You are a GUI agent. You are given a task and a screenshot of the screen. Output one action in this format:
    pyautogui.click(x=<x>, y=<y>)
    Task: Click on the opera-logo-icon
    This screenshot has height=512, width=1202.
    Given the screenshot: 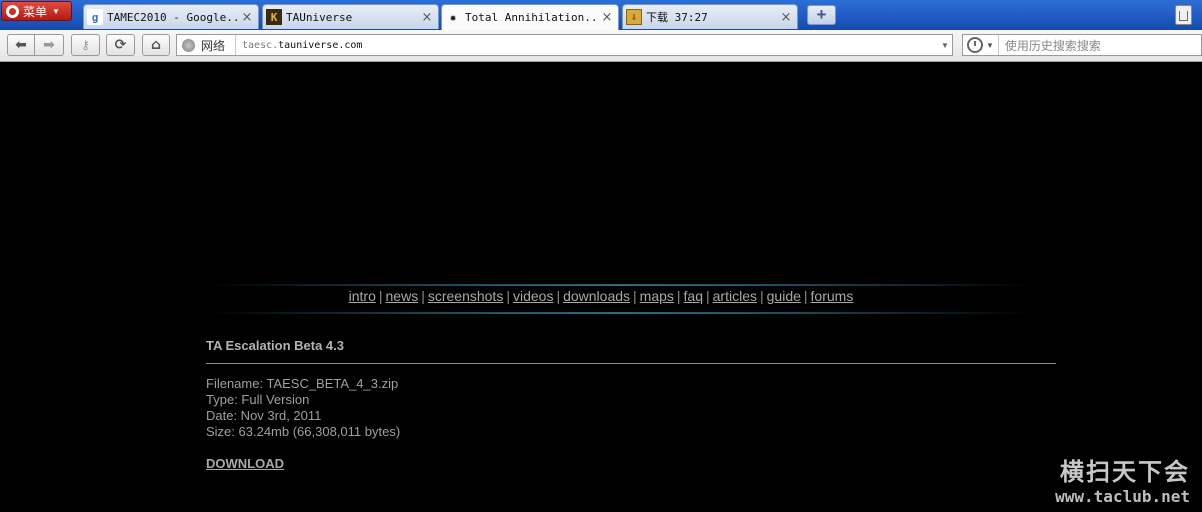 What is the action you would take?
    pyautogui.click(x=12, y=11)
    